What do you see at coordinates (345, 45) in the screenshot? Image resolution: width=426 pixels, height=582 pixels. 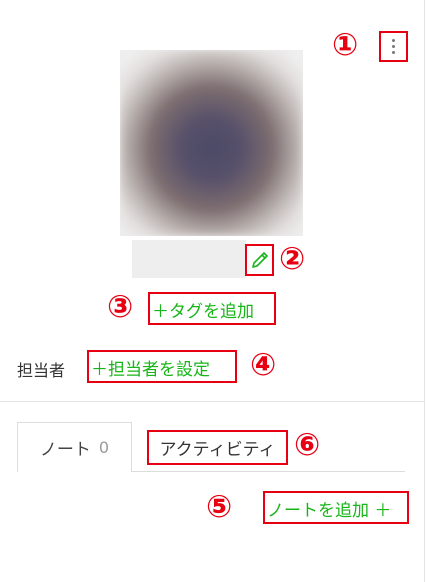 I see `annotation-marker-1: ①` at bounding box center [345, 45].